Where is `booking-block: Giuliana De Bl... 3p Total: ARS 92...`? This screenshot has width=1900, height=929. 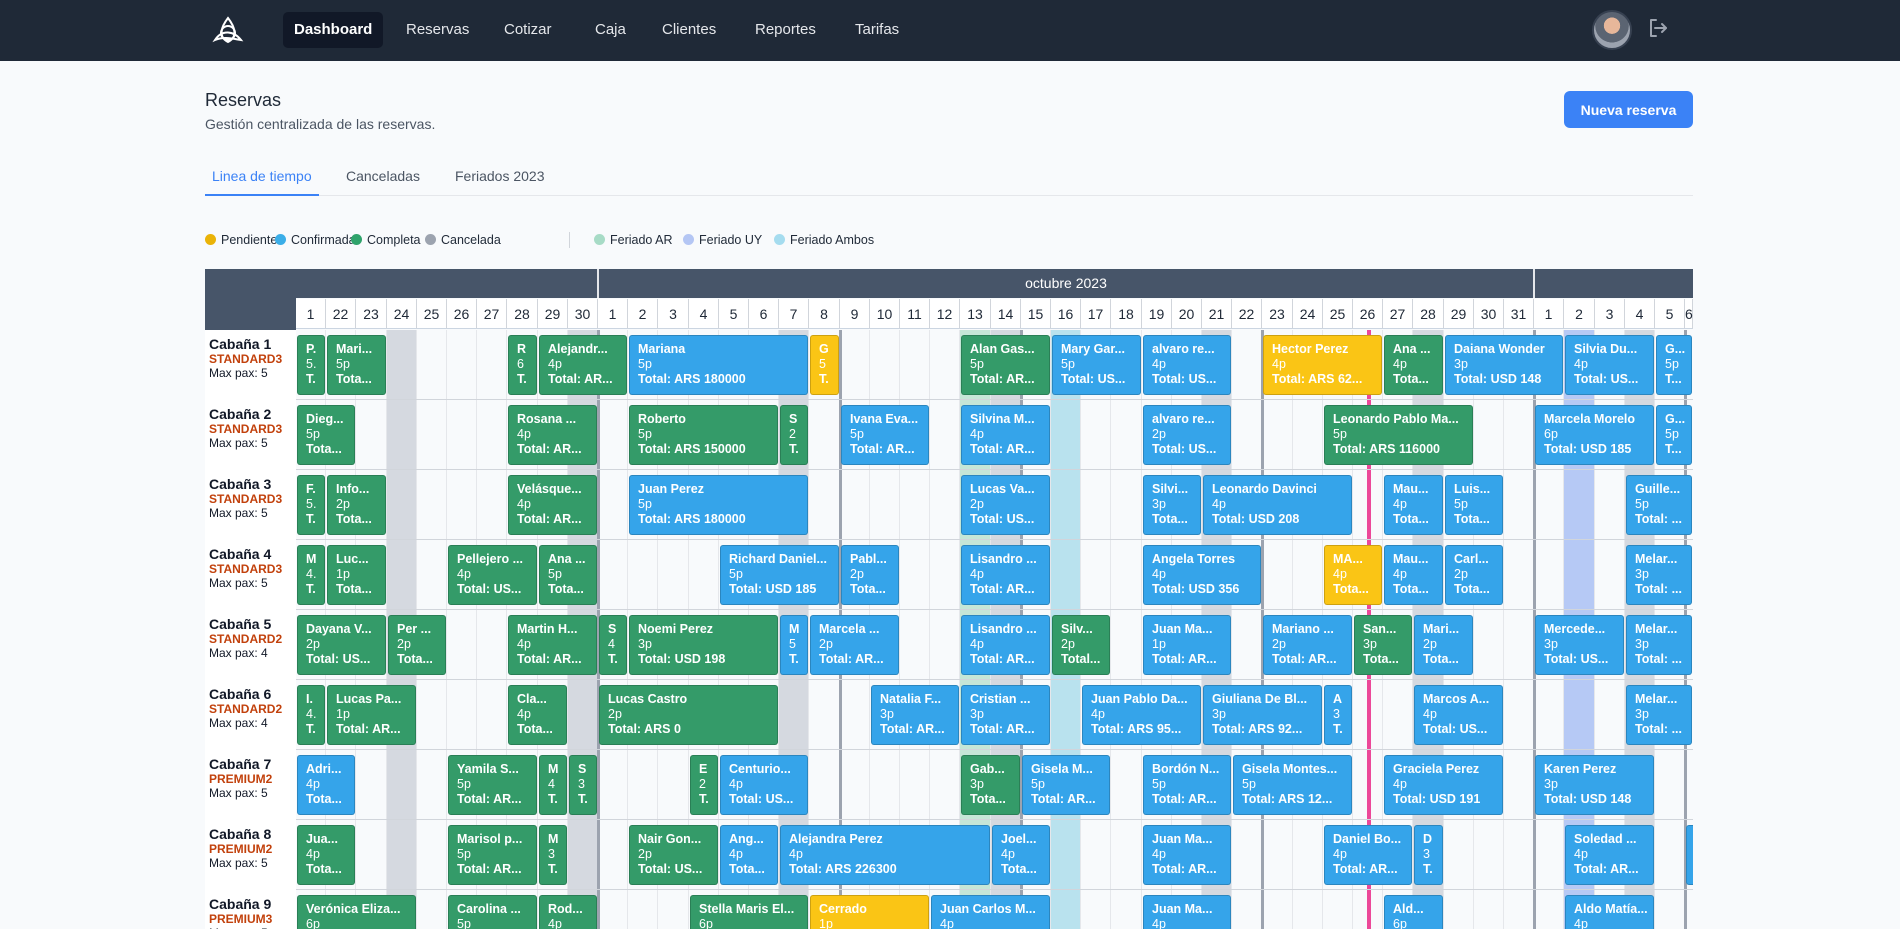 booking-block: Giuliana De Bl... 3p Total: ARS 92... is located at coordinates (1262, 715).